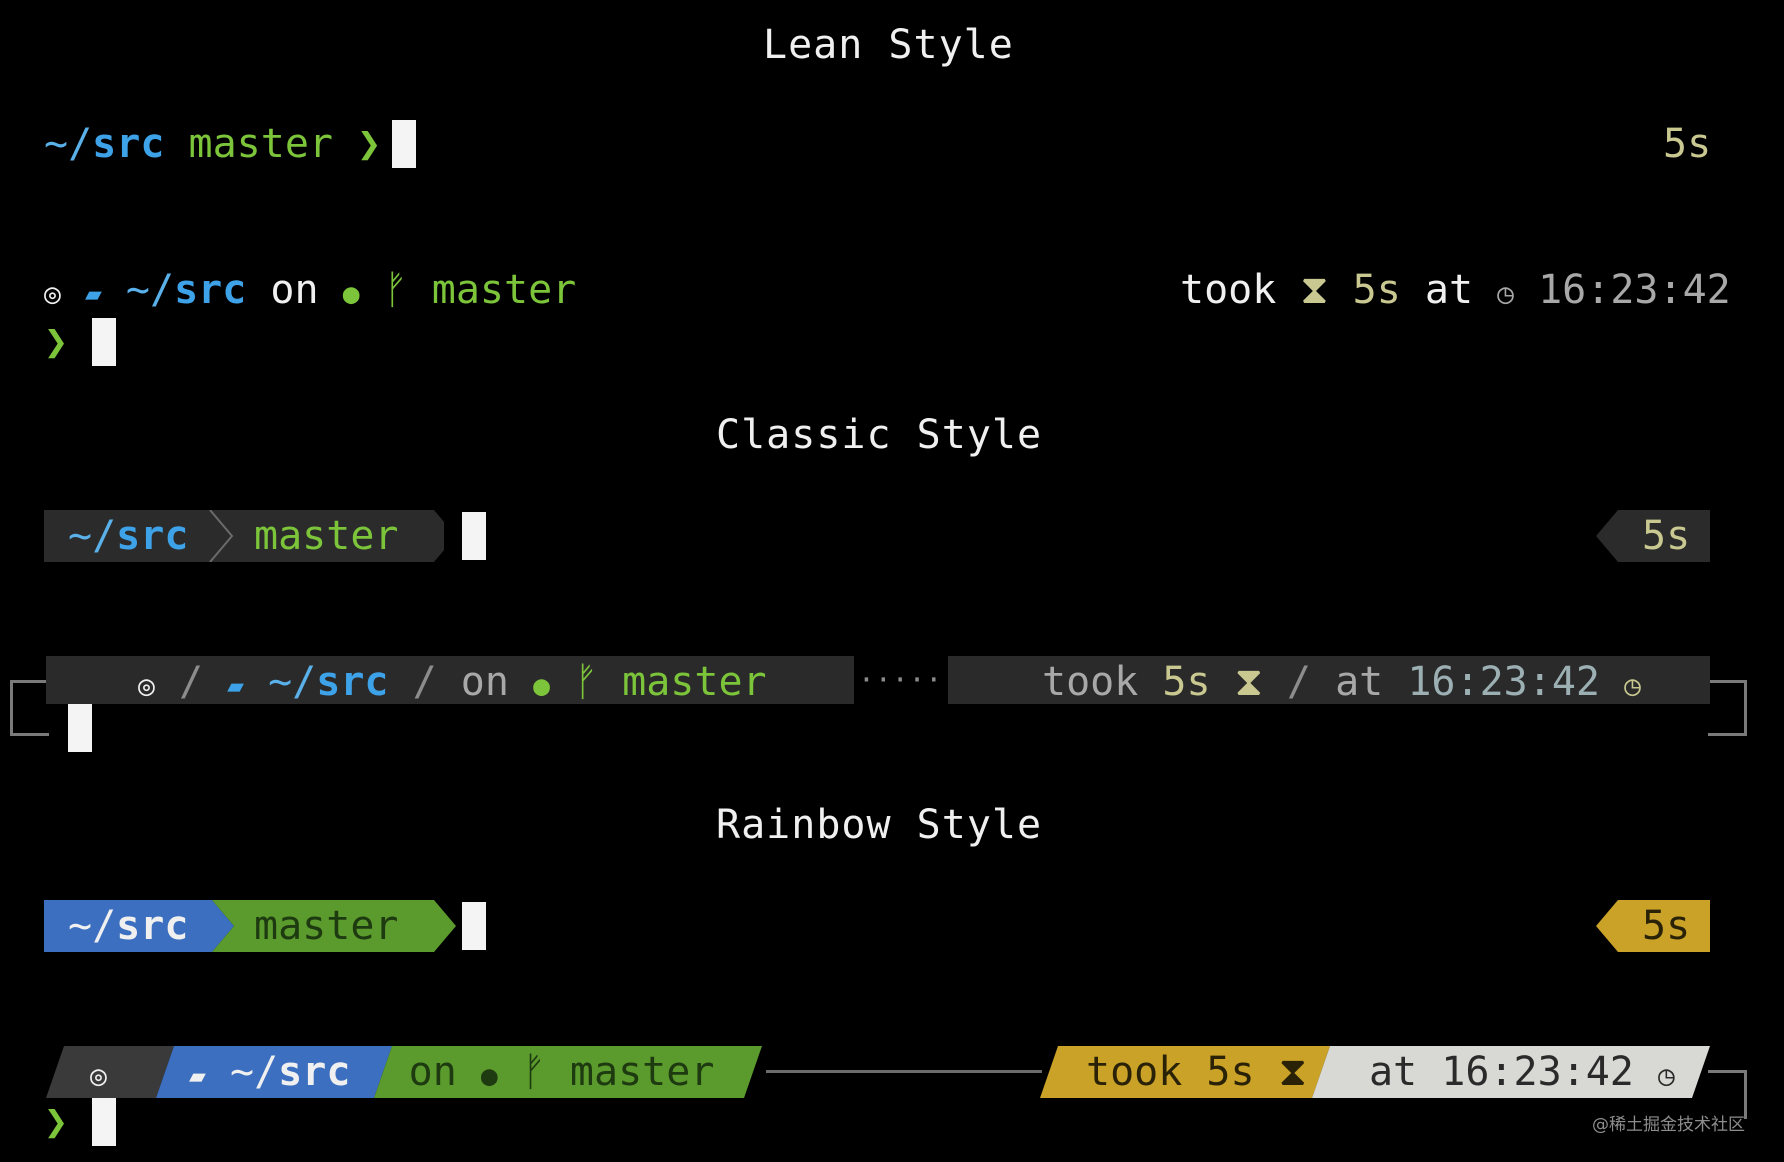 Image resolution: width=1784 pixels, height=1162 pixels. I want to click on rainbow-prompt-line-2: ◎ ▰ ~/src on ● ᚠ master, so click(402, 1074).